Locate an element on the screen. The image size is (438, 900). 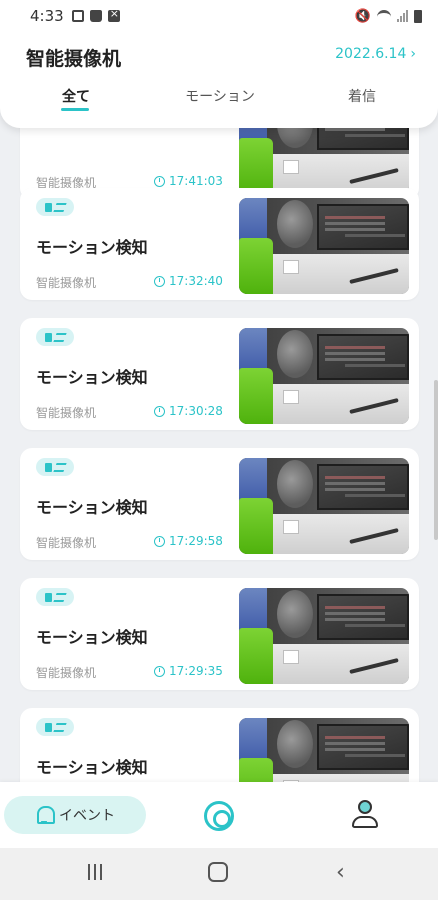
event-card: モーション検知 智能摄像机 17:32:40 is located at coordinates (219, 244).